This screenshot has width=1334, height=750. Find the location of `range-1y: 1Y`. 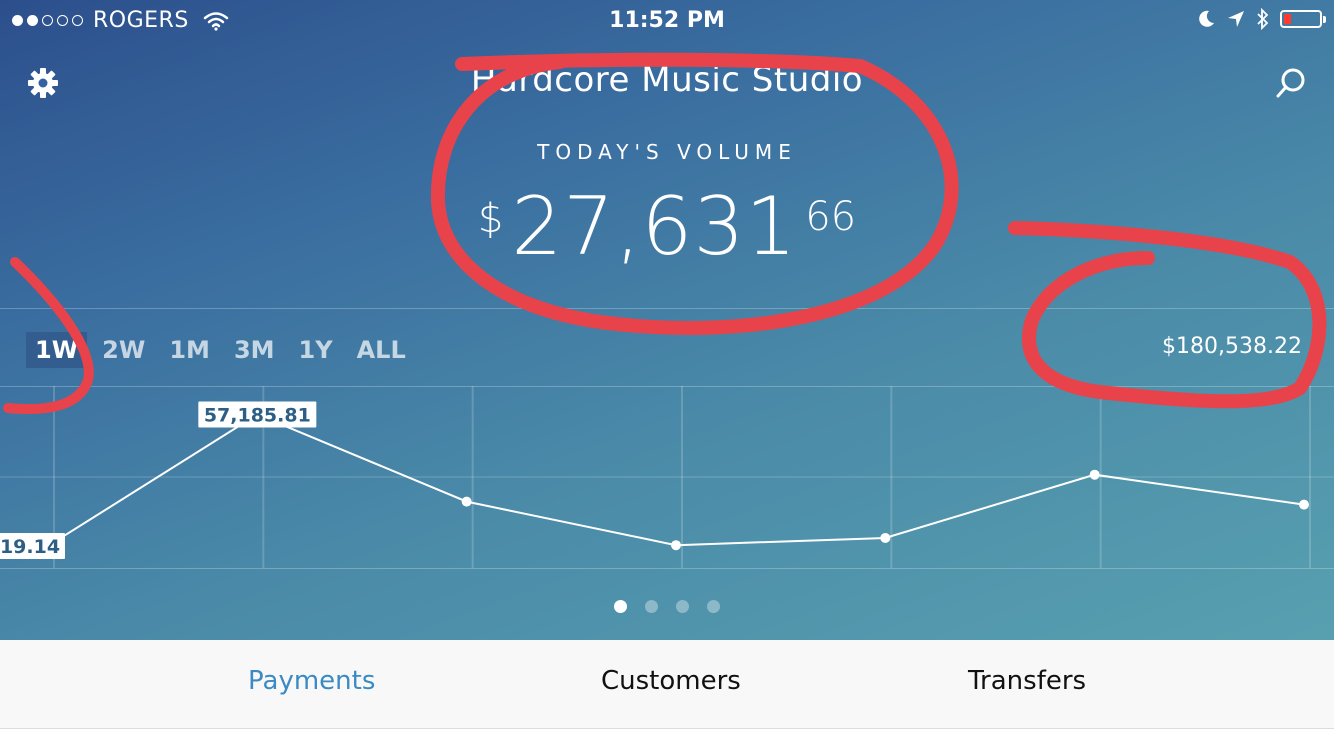

range-1y: 1Y is located at coordinates (316, 350).